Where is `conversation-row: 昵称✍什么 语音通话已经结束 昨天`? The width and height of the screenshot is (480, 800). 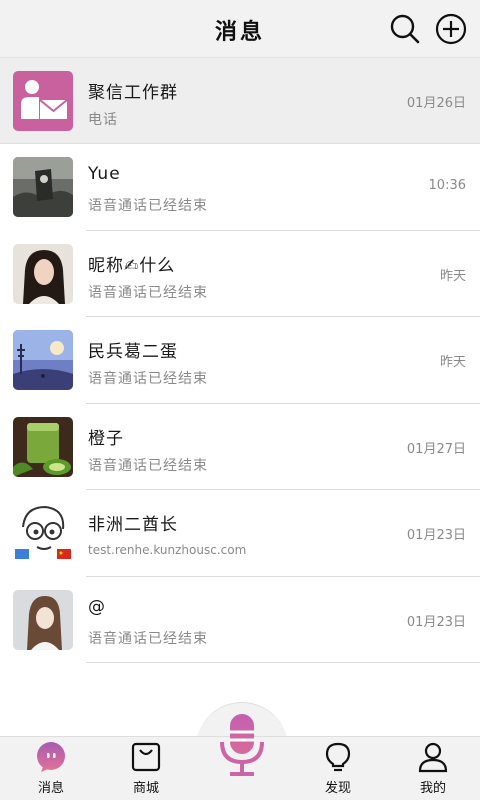
conversation-row: 昵称✍什么 语音通话已经结束 昨天 is located at coordinates (240, 273).